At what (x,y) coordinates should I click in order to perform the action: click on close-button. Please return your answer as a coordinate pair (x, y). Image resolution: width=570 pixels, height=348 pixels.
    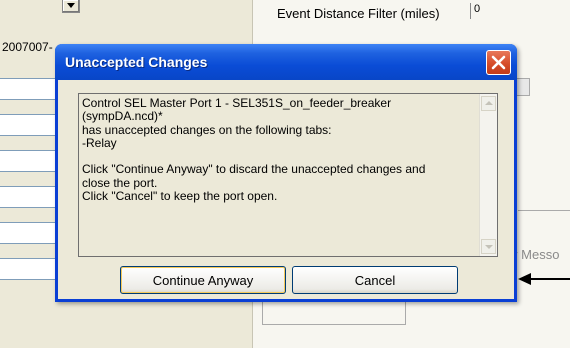
    Looking at the image, I should click on (498, 62).